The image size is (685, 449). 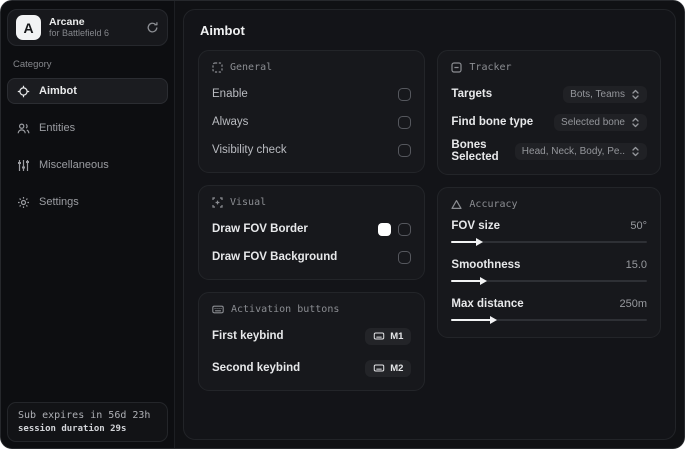 What do you see at coordinates (549, 320) in the screenshot?
I see `max-distance-slider` at bounding box center [549, 320].